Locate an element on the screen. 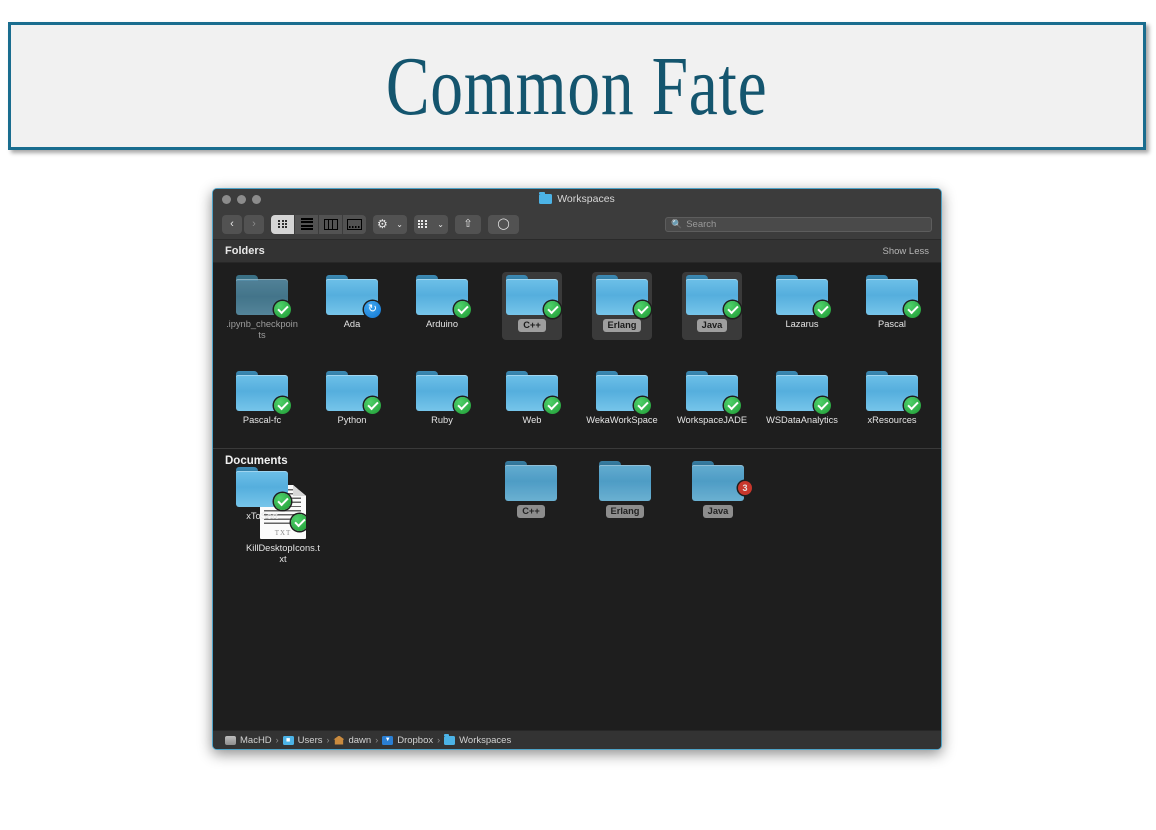 Image resolution: width=1156 pixels, height=830 pixels. zoom-button is located at coordinates (256, 199).